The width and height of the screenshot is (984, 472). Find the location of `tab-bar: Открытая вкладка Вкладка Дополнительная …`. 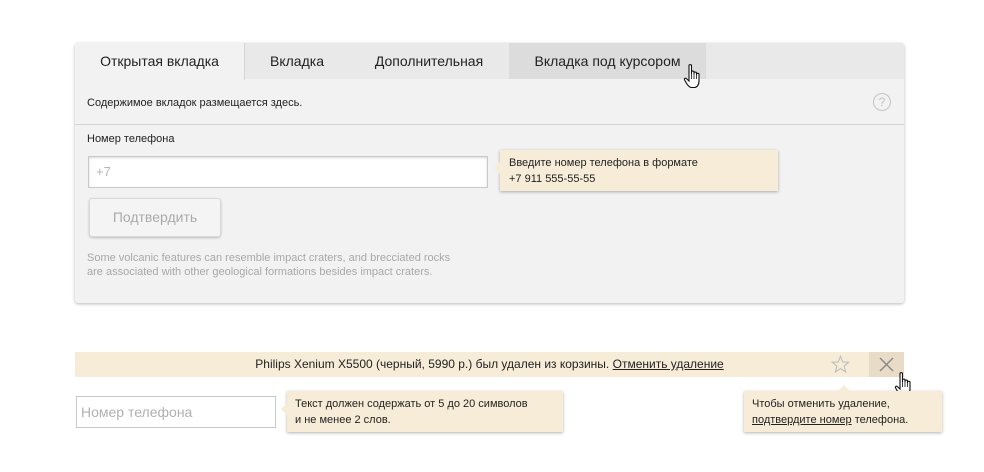

tab-bar: Открытая вкладка Вкладка Дополнительная … is located at coordinates (489, 61).